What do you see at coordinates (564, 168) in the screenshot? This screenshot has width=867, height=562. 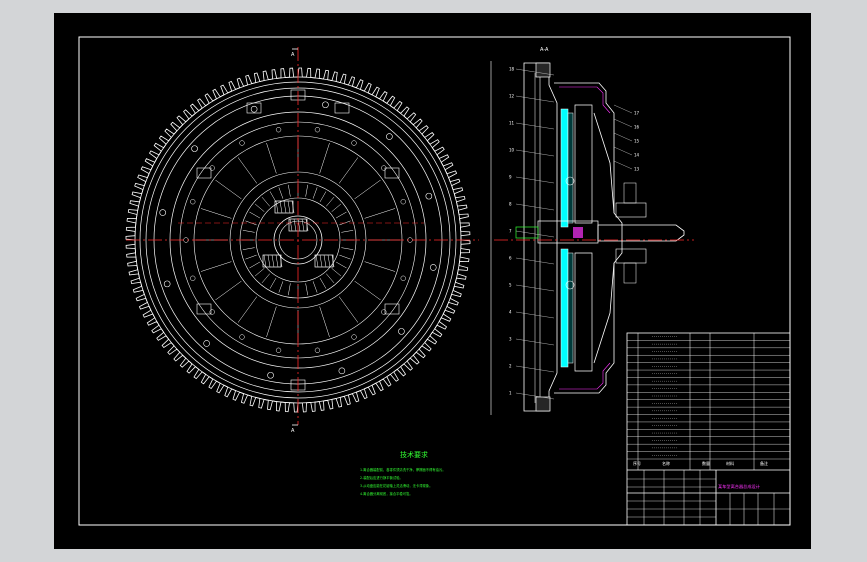 I see `friction-lining-upper` at bounding box center [564, 168].